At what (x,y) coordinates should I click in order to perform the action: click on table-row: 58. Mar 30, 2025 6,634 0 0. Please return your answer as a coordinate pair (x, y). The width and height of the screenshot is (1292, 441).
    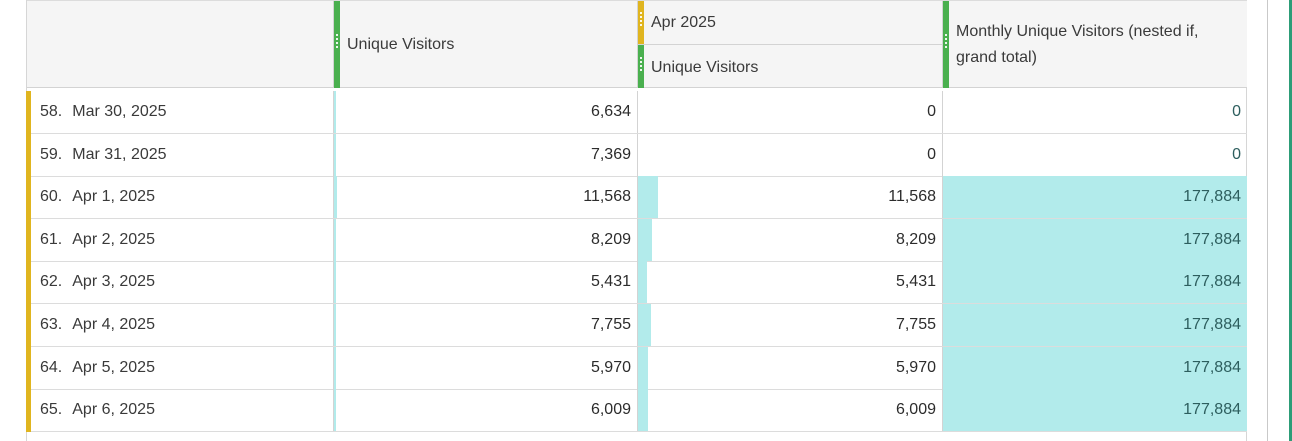
    Looking at the image, I should click on (636, 112).